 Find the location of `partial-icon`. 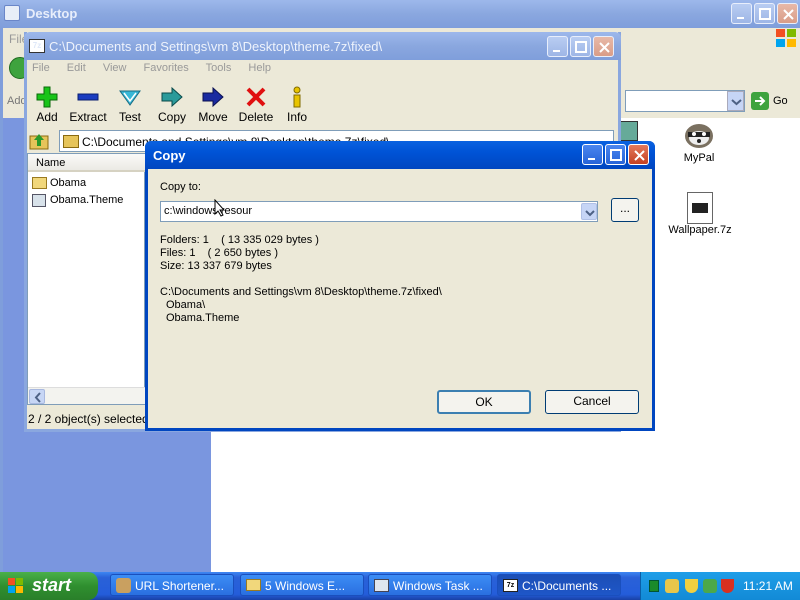

partial-icon is located at coordinates (629, 131).